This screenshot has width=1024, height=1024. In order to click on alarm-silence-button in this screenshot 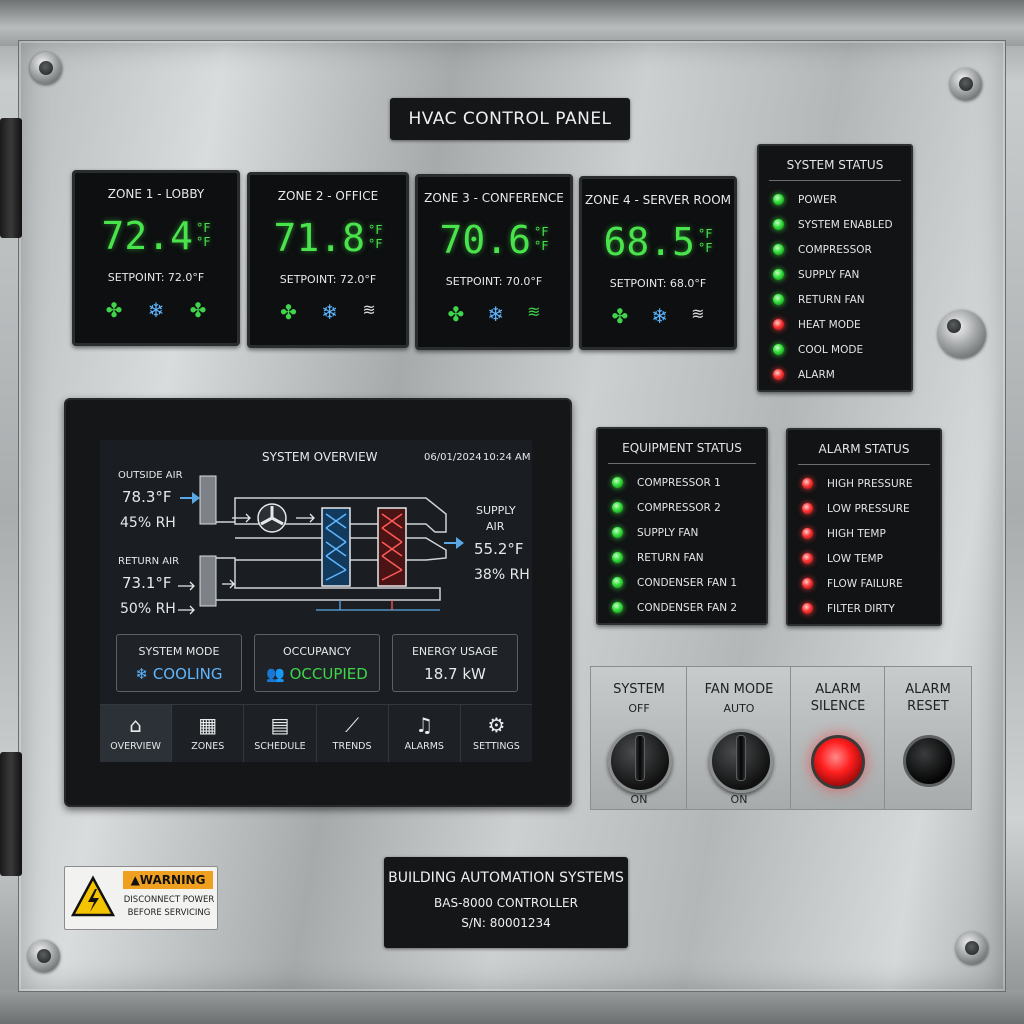, I will do `click(838, 762)`.